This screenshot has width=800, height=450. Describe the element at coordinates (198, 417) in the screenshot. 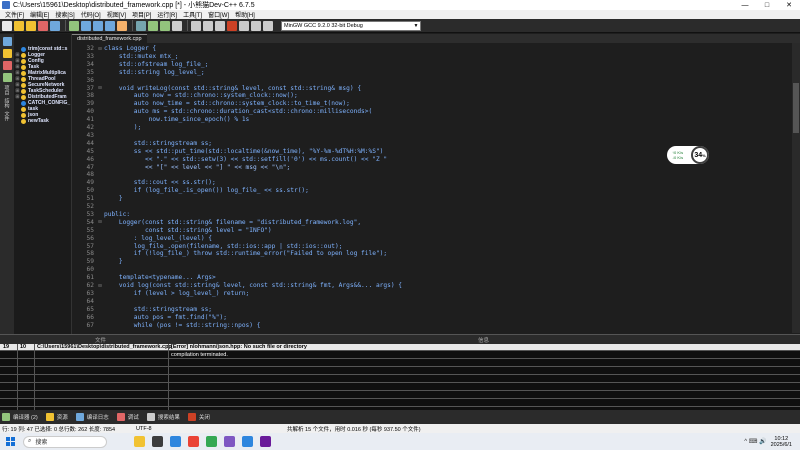

I see `bottom-tab: 关闭` at that location.